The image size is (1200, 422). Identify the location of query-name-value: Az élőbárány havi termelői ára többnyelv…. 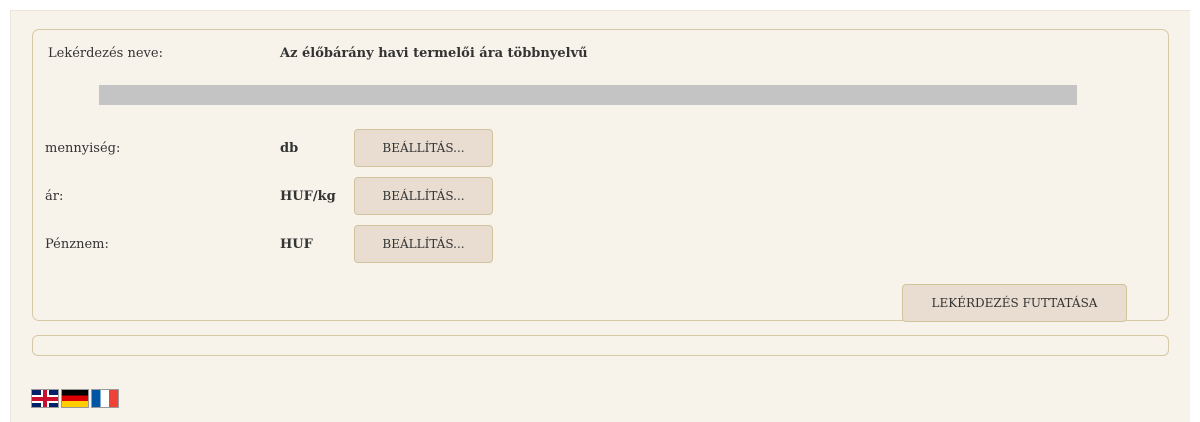
(434, 53).